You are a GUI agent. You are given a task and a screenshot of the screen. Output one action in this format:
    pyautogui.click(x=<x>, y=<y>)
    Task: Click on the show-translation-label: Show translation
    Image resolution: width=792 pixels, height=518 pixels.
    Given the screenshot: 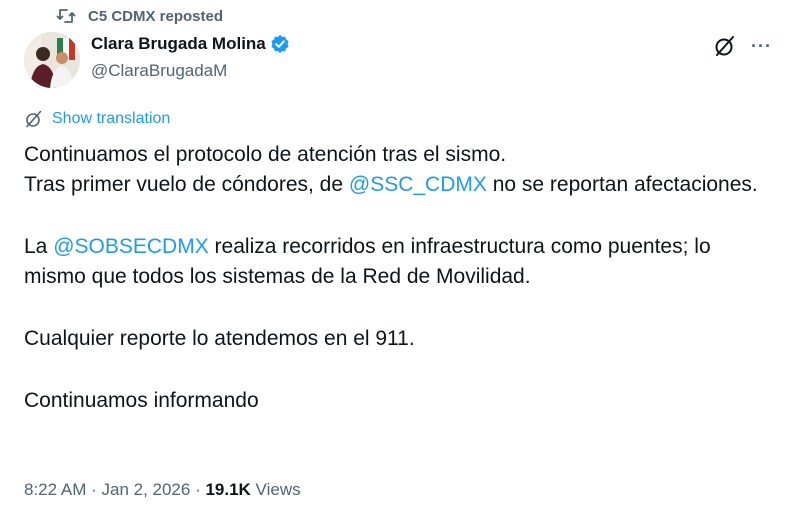 What is the action you would take?
    pyautogui.click(x=111, y=119)
    